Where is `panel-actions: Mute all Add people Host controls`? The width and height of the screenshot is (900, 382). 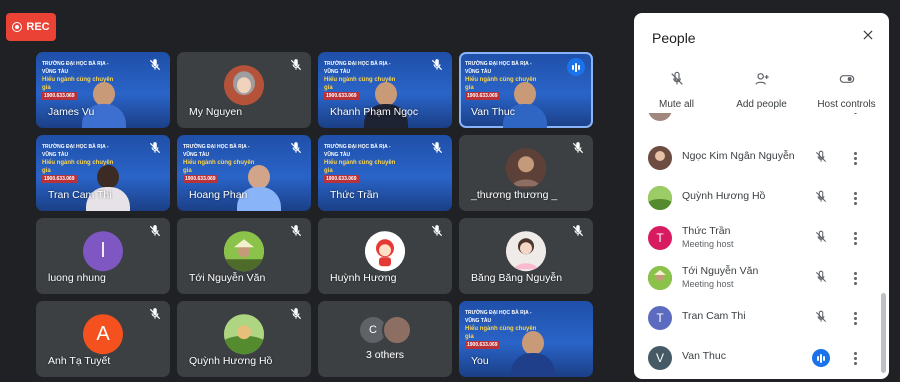 panel-actions: Mute all Add people Host controls is located at coordinates (761, 90).